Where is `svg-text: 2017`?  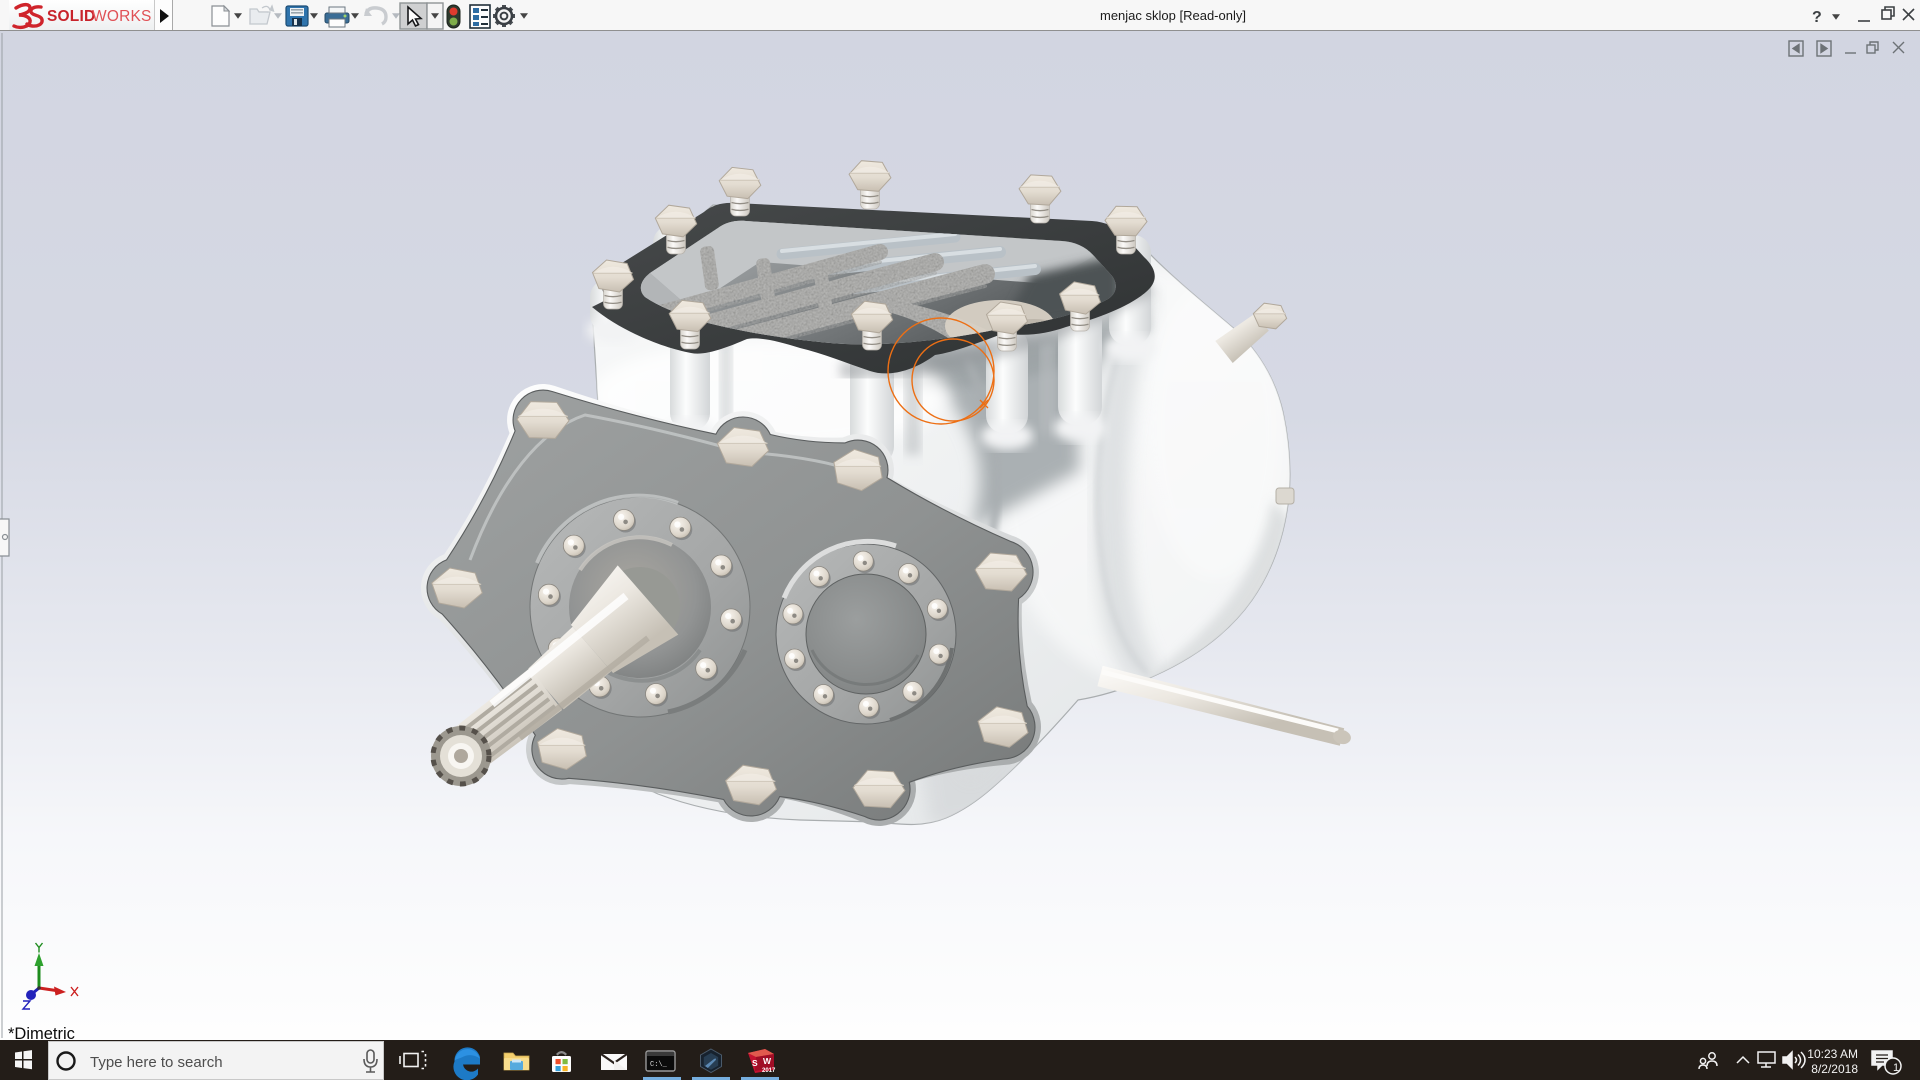
svg-text: 2017 is located at coordinates (769, 1071).